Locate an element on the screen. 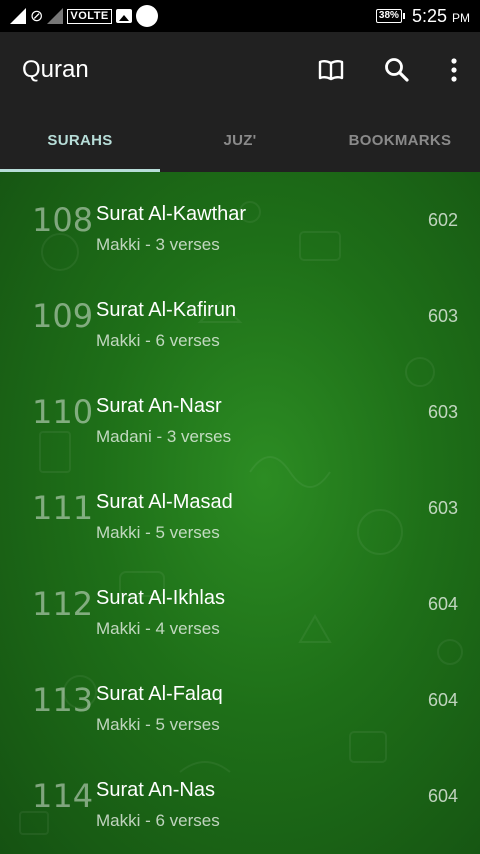 This screenshot has height=854, width=480. appbar-actions is located at coordinates (388, 70).